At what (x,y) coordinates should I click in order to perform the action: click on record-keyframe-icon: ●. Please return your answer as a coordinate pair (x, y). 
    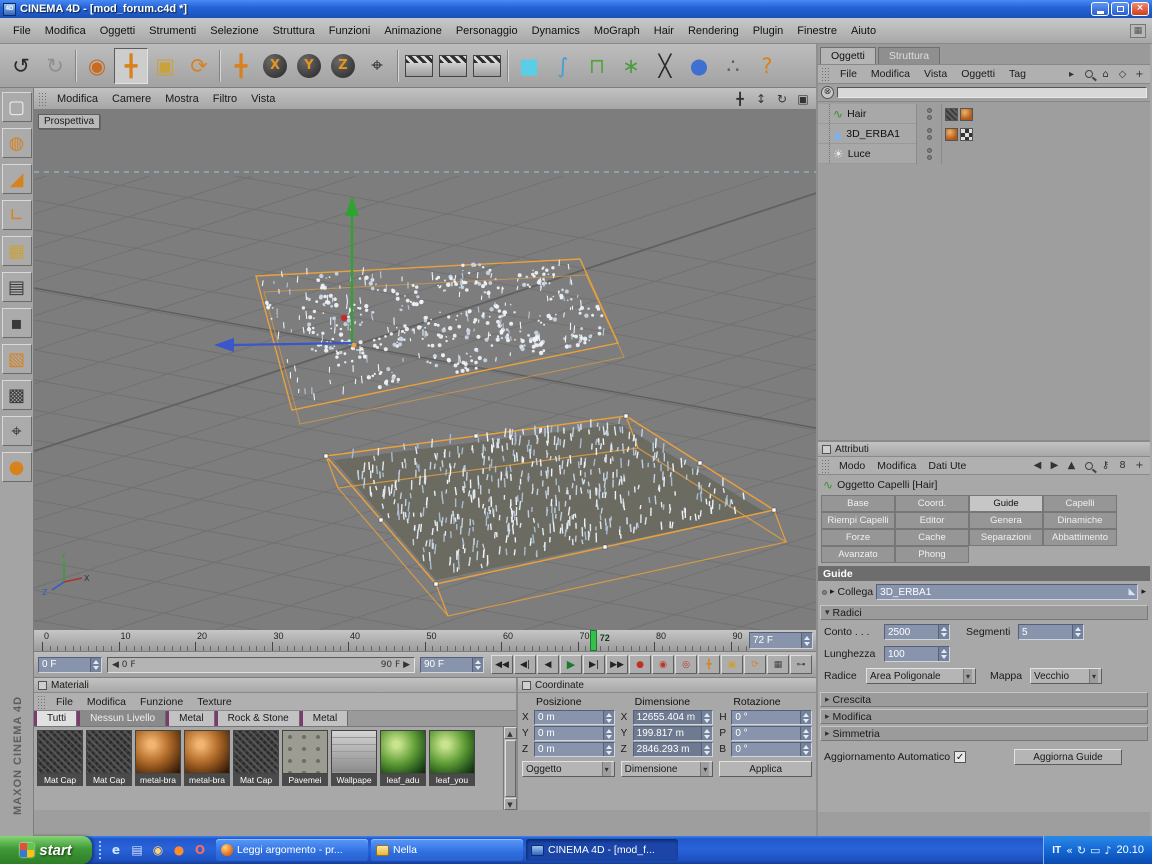
    Looking at the image, I should click on (640, 664).